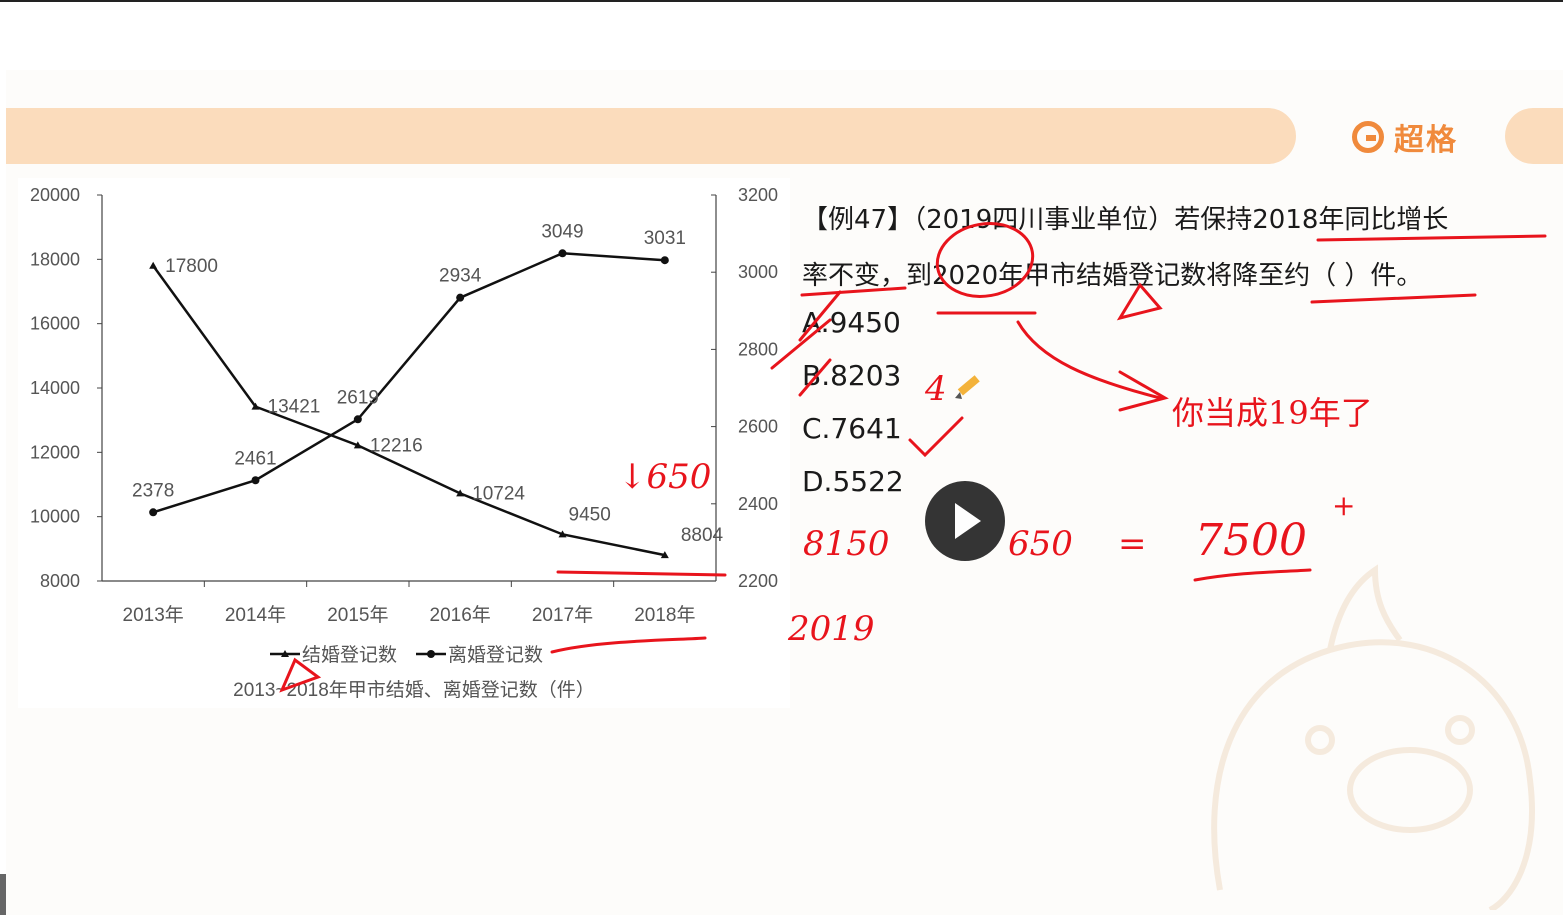 The image size is (1563, 915). Describe the element at coordinates (1534, 136) in the screenshot. I see `header-banner-tab` at that location.